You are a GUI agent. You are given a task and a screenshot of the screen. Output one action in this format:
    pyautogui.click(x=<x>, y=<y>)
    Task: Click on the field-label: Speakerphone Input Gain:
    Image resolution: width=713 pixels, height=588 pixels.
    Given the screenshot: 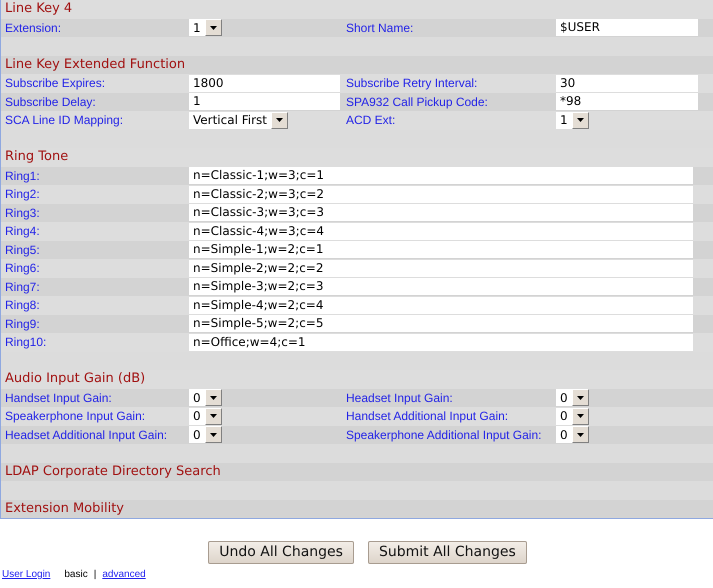 What is the action you would take?
    pyautogui.click(x=75, y=417)
    